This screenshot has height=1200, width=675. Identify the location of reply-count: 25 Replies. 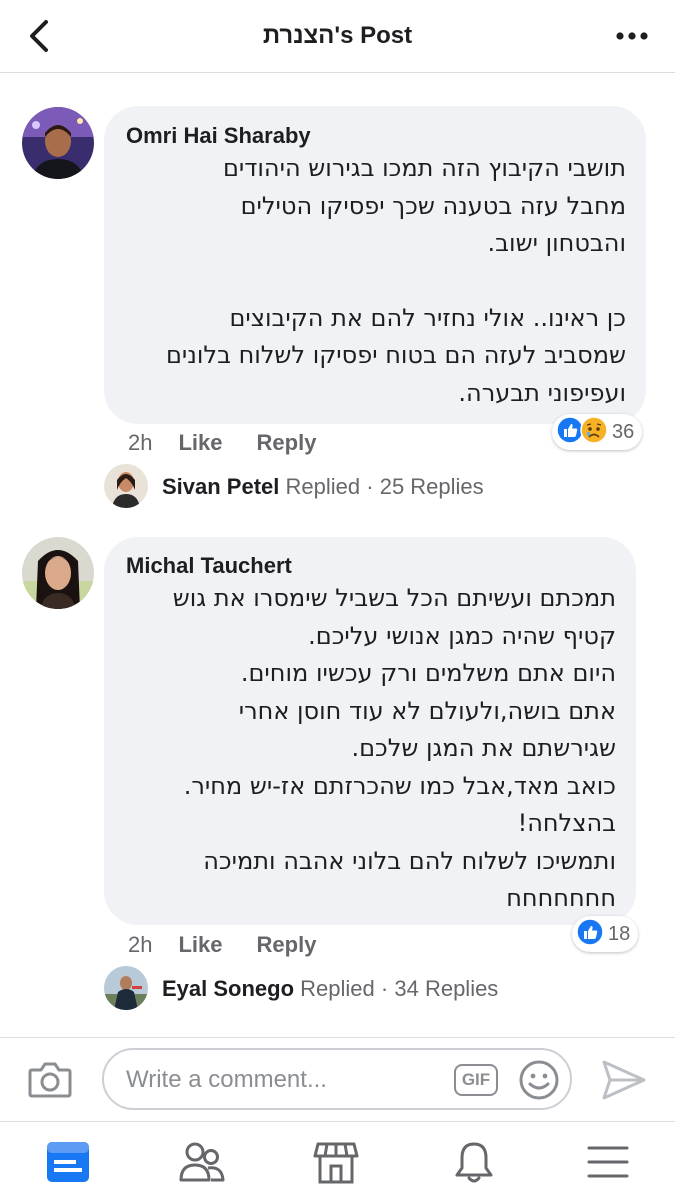
(431, 486).